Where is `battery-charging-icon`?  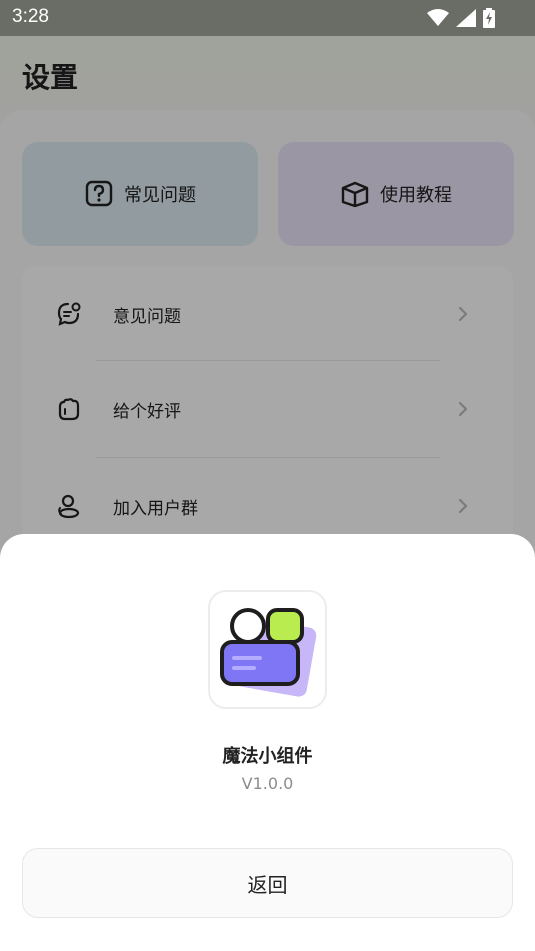 battery-charging-icon is located at coordinates (489, 18).